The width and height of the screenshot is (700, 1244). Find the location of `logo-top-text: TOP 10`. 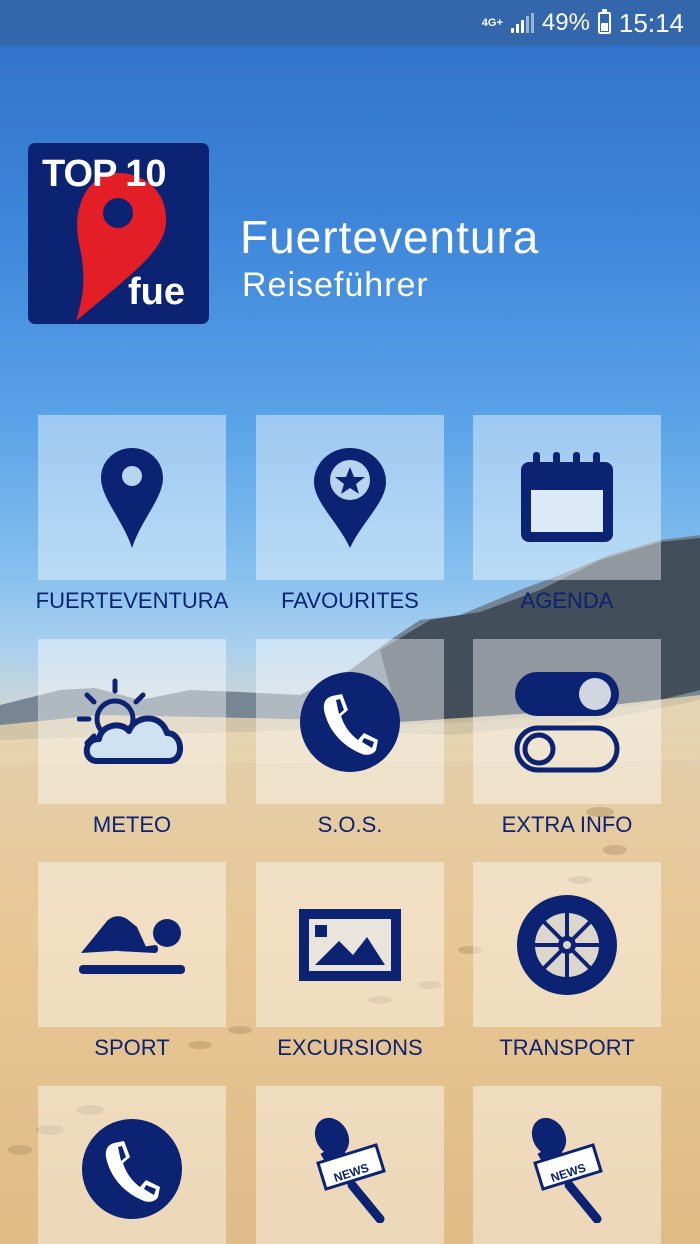

logo-top-text: TOP 10 is located at coordinates (104, 174).